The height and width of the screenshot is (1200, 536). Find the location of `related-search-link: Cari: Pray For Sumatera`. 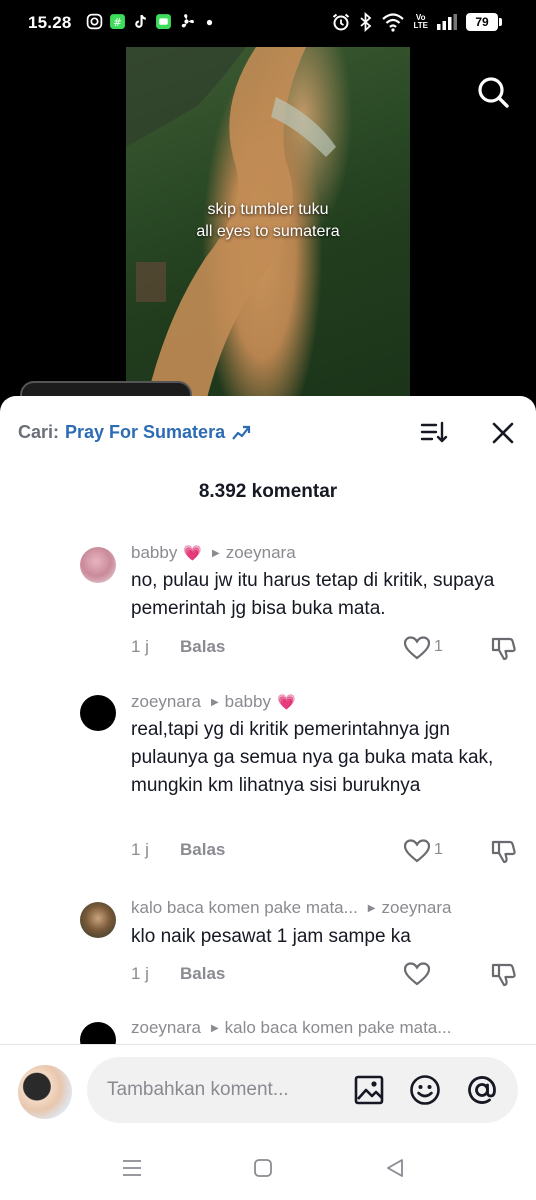

related-search-link: Cari: Pray For Sumatera is located at coordinates (134, 432).